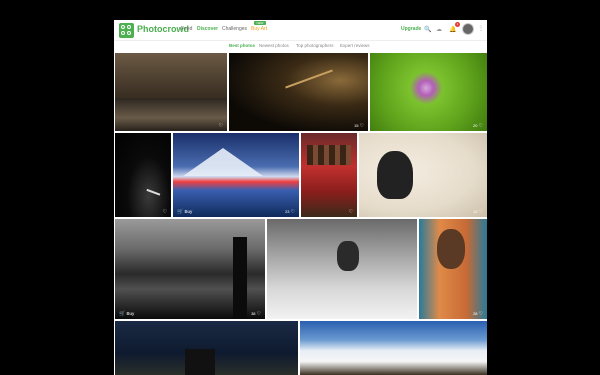 The width and height of the screenshot is (600, 375). What do you see at coordinates (423, 175) in the screenshot?
I see `photo-tile: 12♡` at bounding box center [423, 175].